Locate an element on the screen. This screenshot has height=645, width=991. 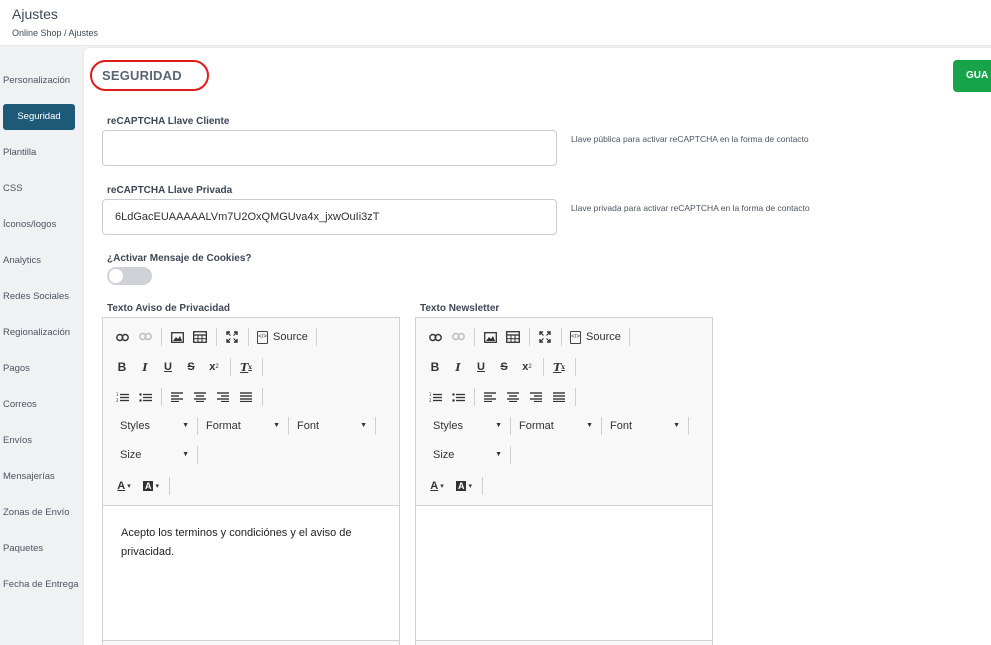
breadcrumb: Online Shop / Ajustes is located at coordinates (55, 33).